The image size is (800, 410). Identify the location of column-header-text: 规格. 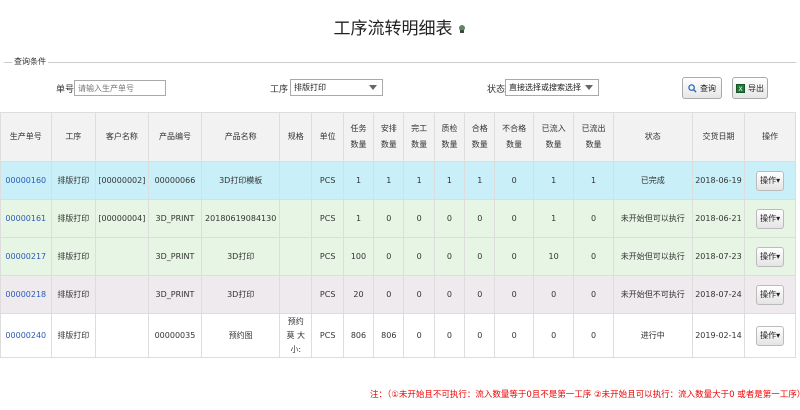
(295, 136).